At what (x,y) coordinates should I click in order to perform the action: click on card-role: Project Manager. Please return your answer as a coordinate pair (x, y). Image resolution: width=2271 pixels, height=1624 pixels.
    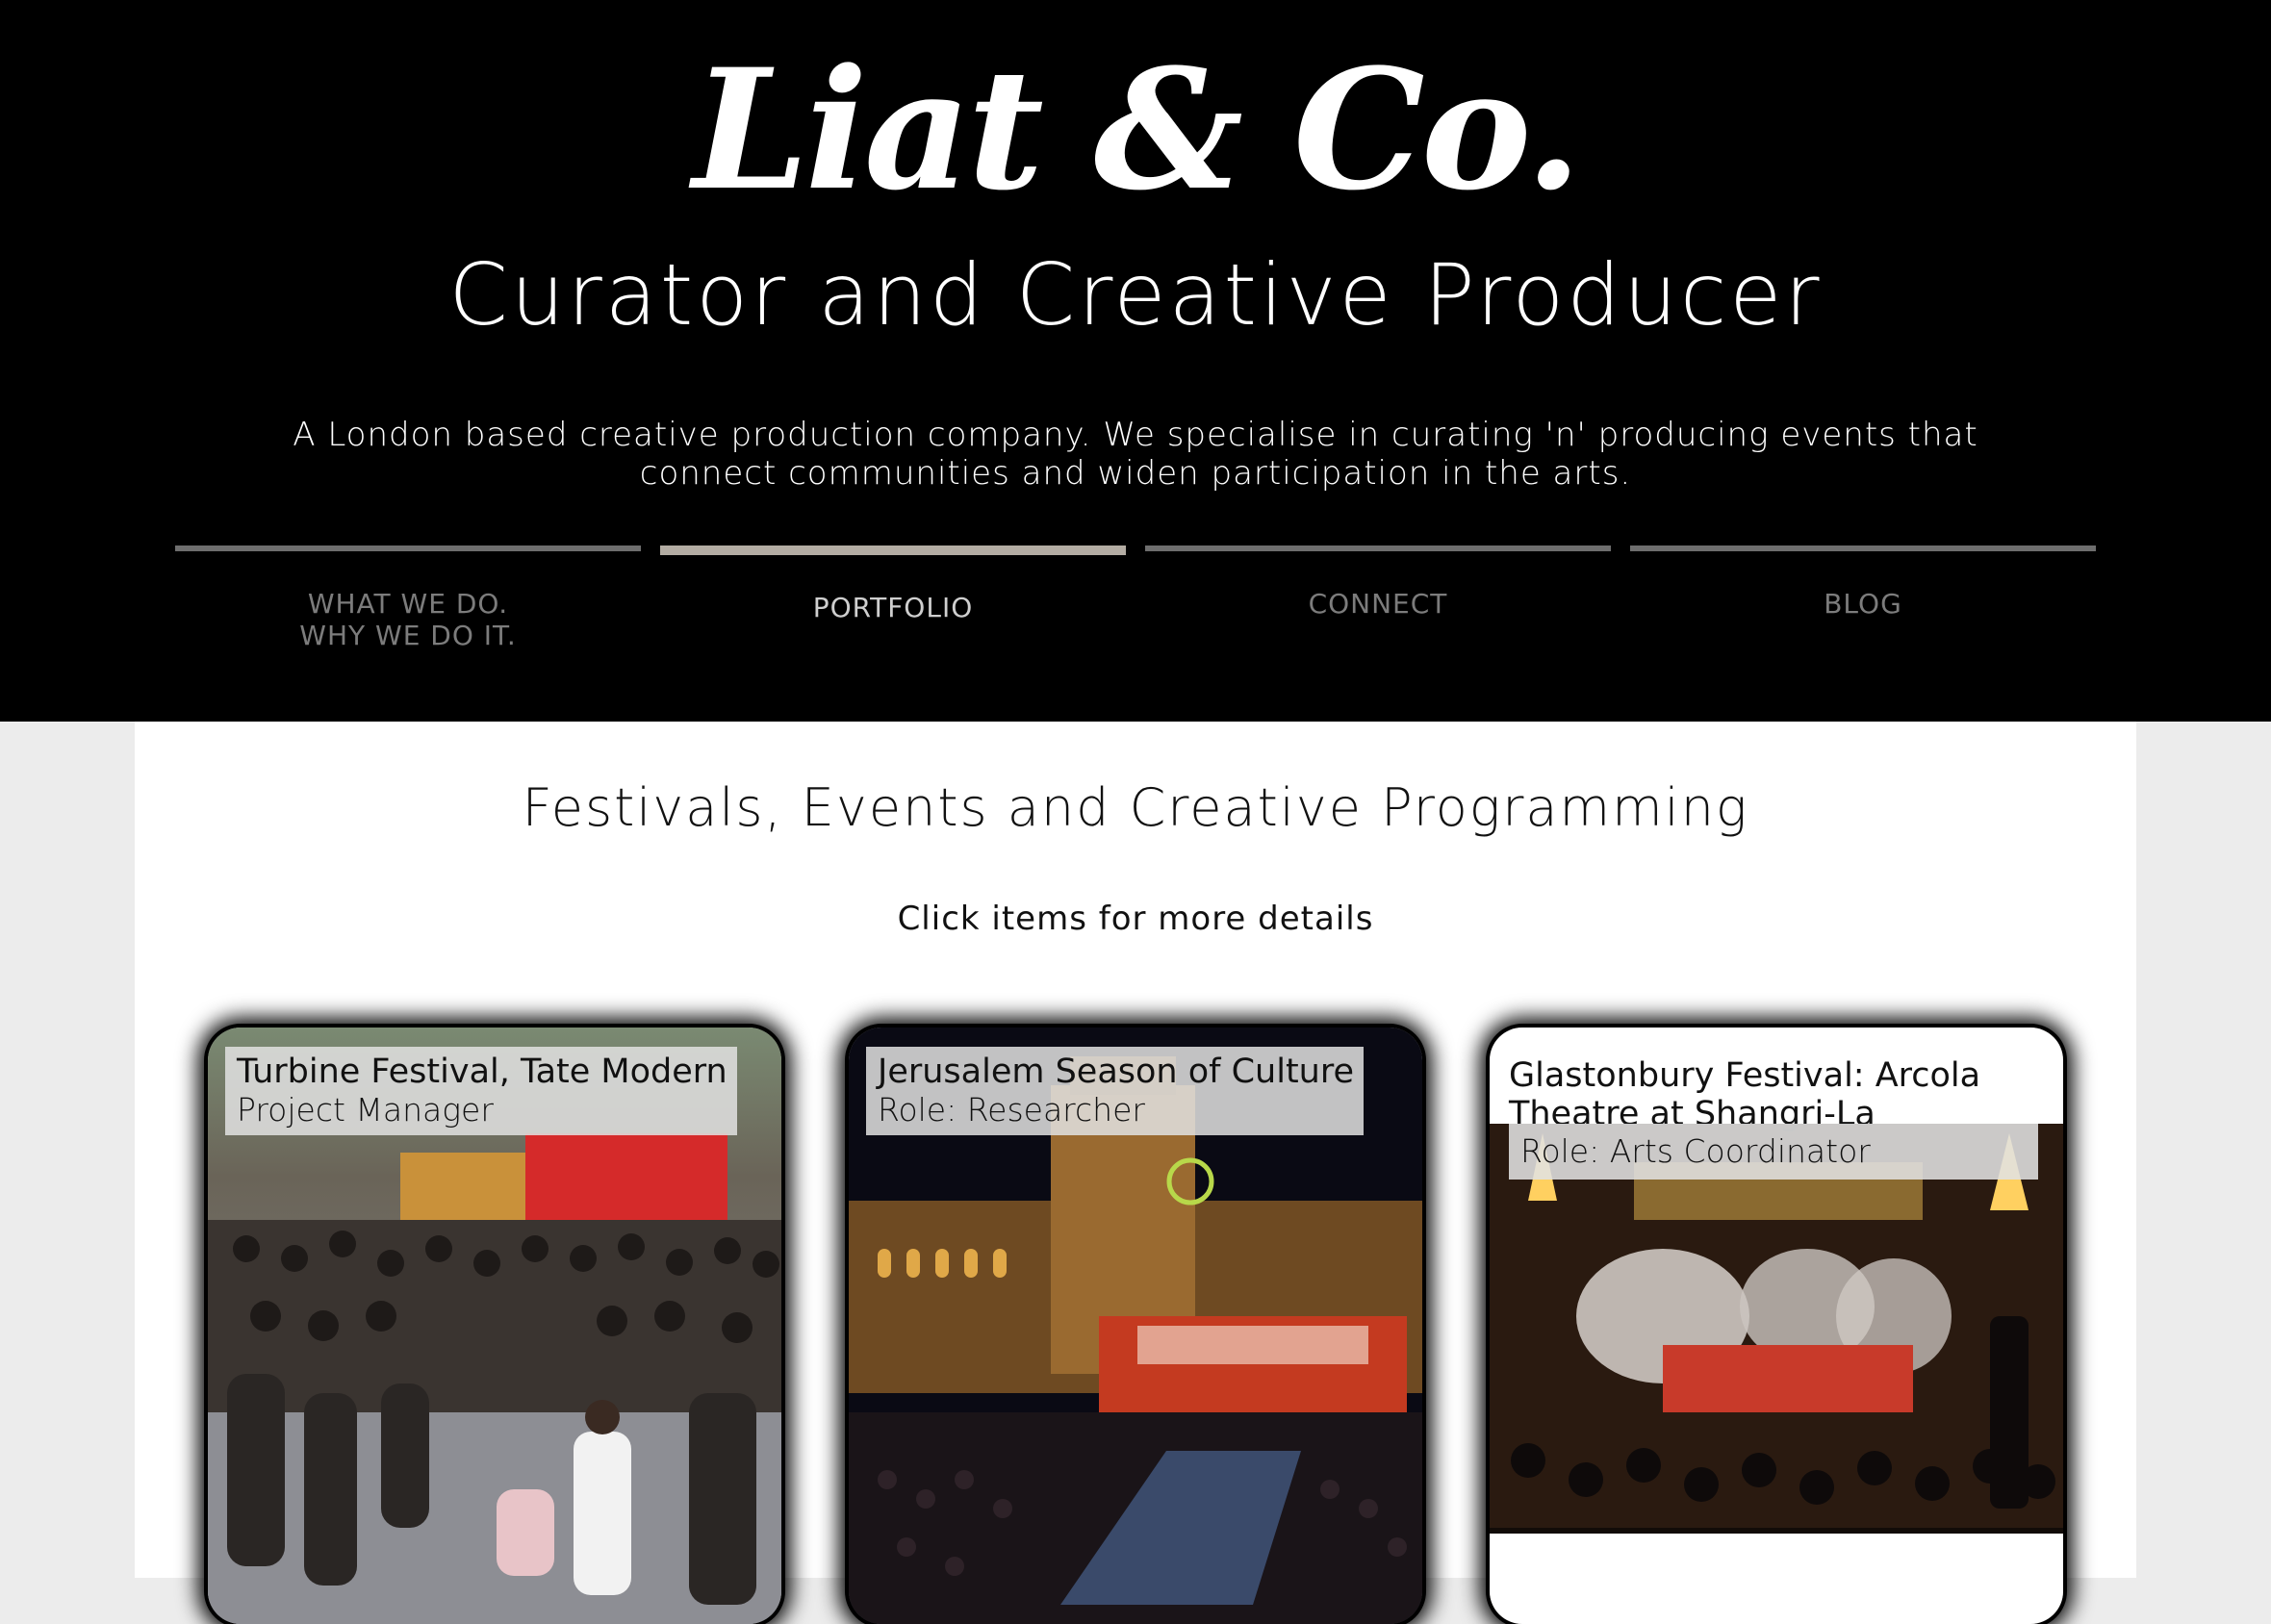
    Looking at the image, I should click on (365, 1110).